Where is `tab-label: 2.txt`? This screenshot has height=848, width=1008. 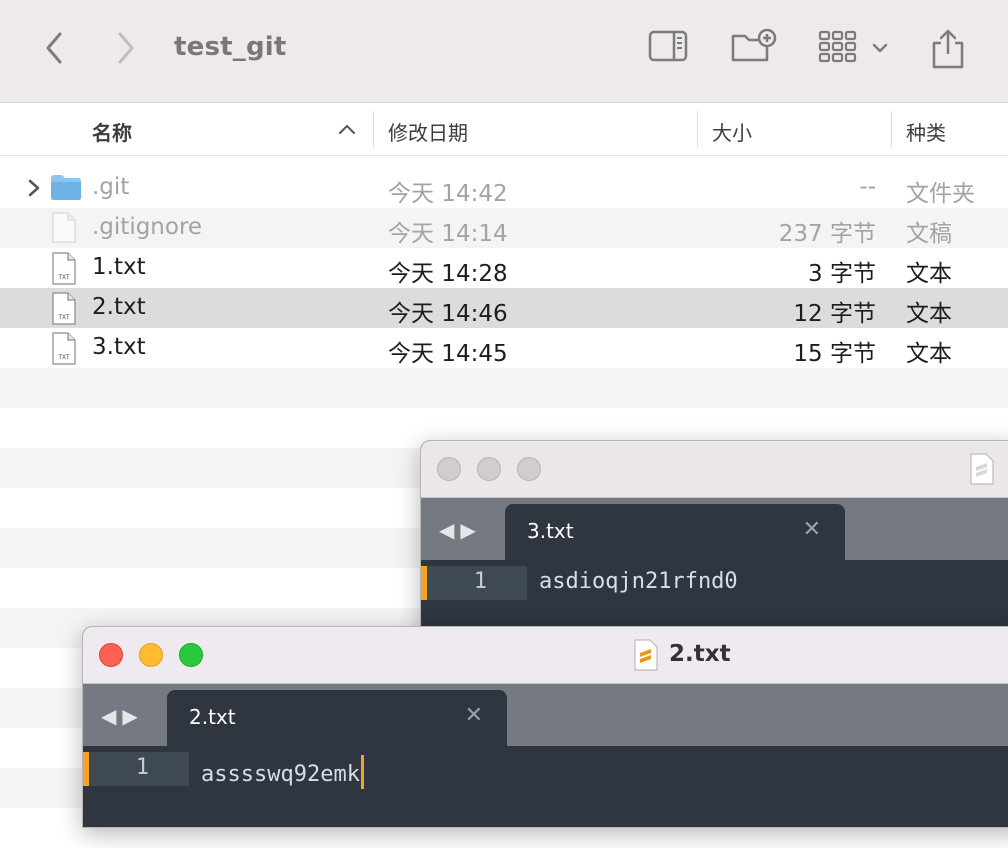 tab-label: 2.txt is located at coordinates (212, 717).